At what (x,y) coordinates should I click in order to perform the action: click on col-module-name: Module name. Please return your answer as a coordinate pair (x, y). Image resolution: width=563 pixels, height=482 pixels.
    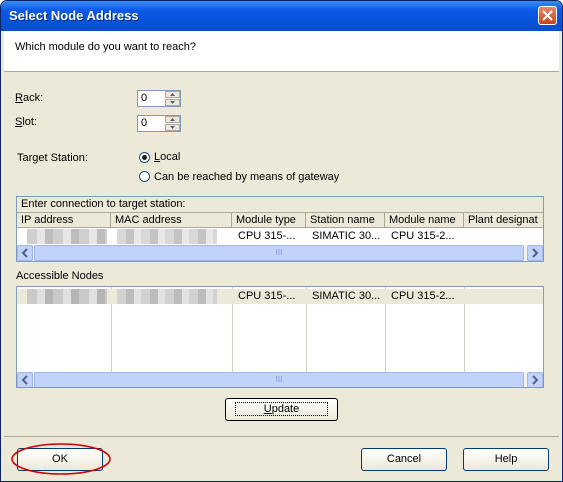
    Looking at the image, I should click on (424, 220).